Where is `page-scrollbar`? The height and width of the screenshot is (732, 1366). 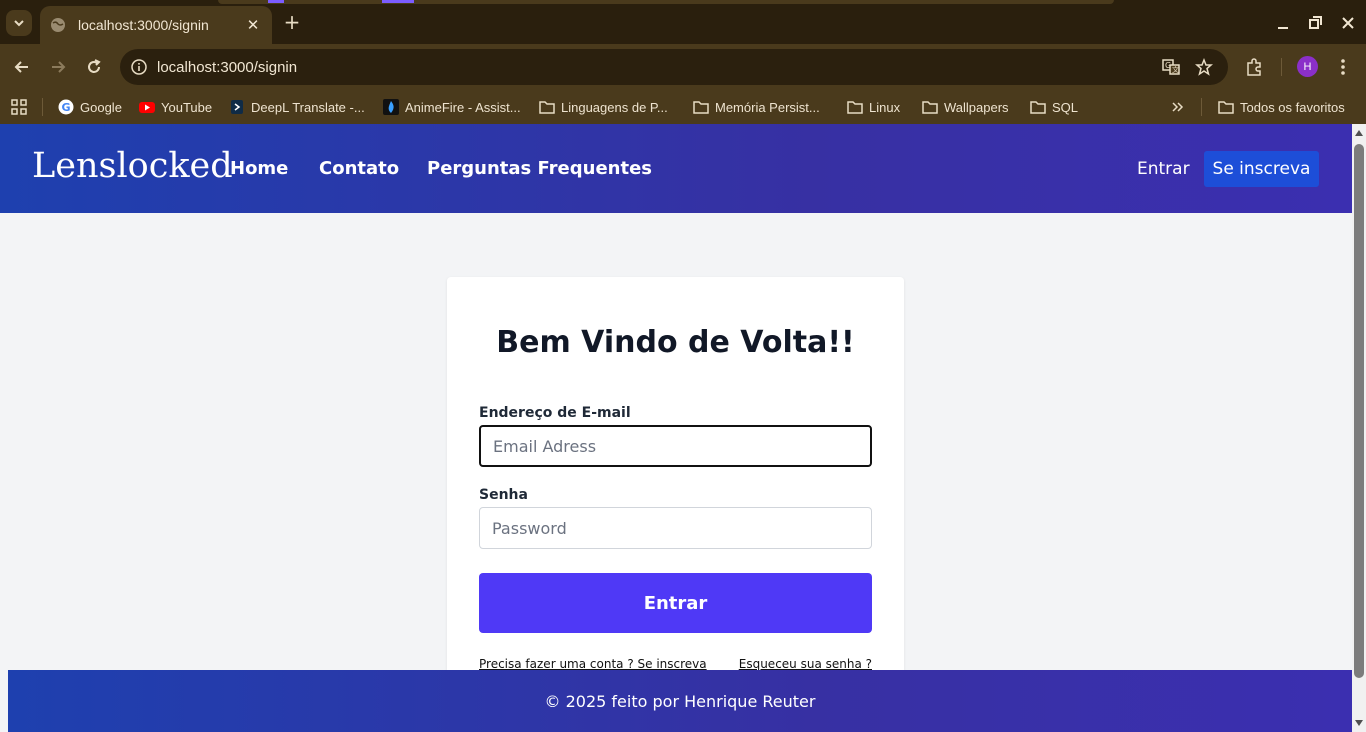
page-scrollbar is located at coordinates (1359, 428).